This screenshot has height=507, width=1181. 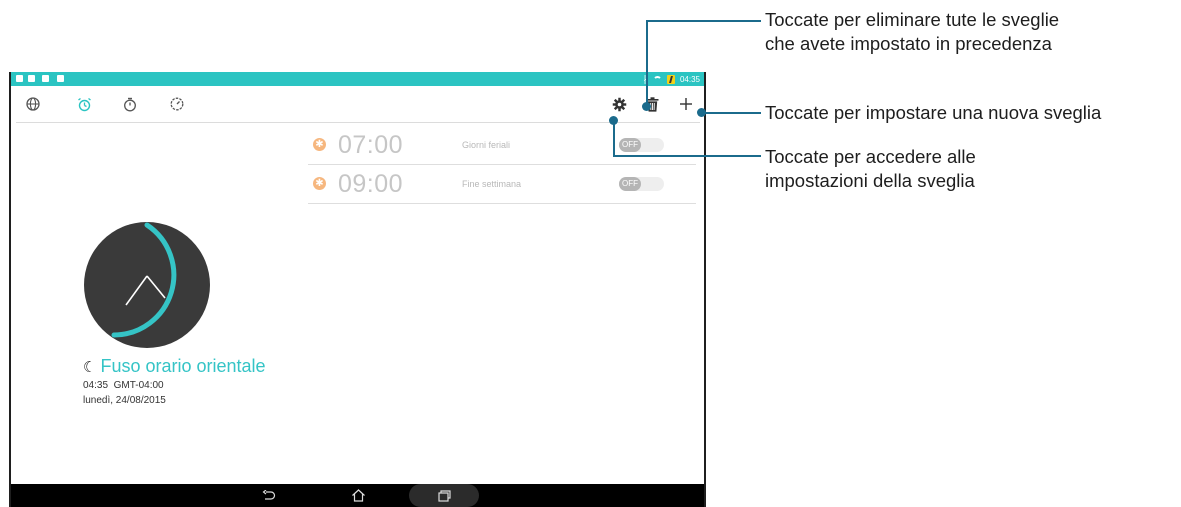 I want to click on plus-icon, so click(x=686, y=104).